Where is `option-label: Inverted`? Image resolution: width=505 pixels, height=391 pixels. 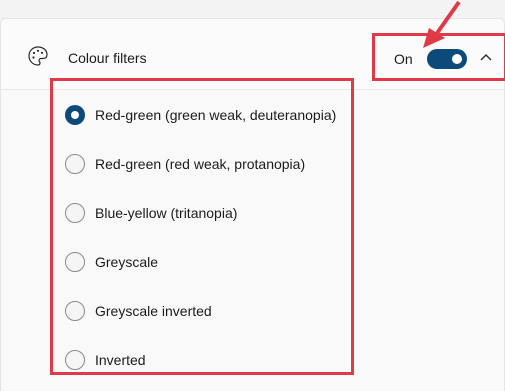
option-label: Inverted is located at coordinates (120, 360).